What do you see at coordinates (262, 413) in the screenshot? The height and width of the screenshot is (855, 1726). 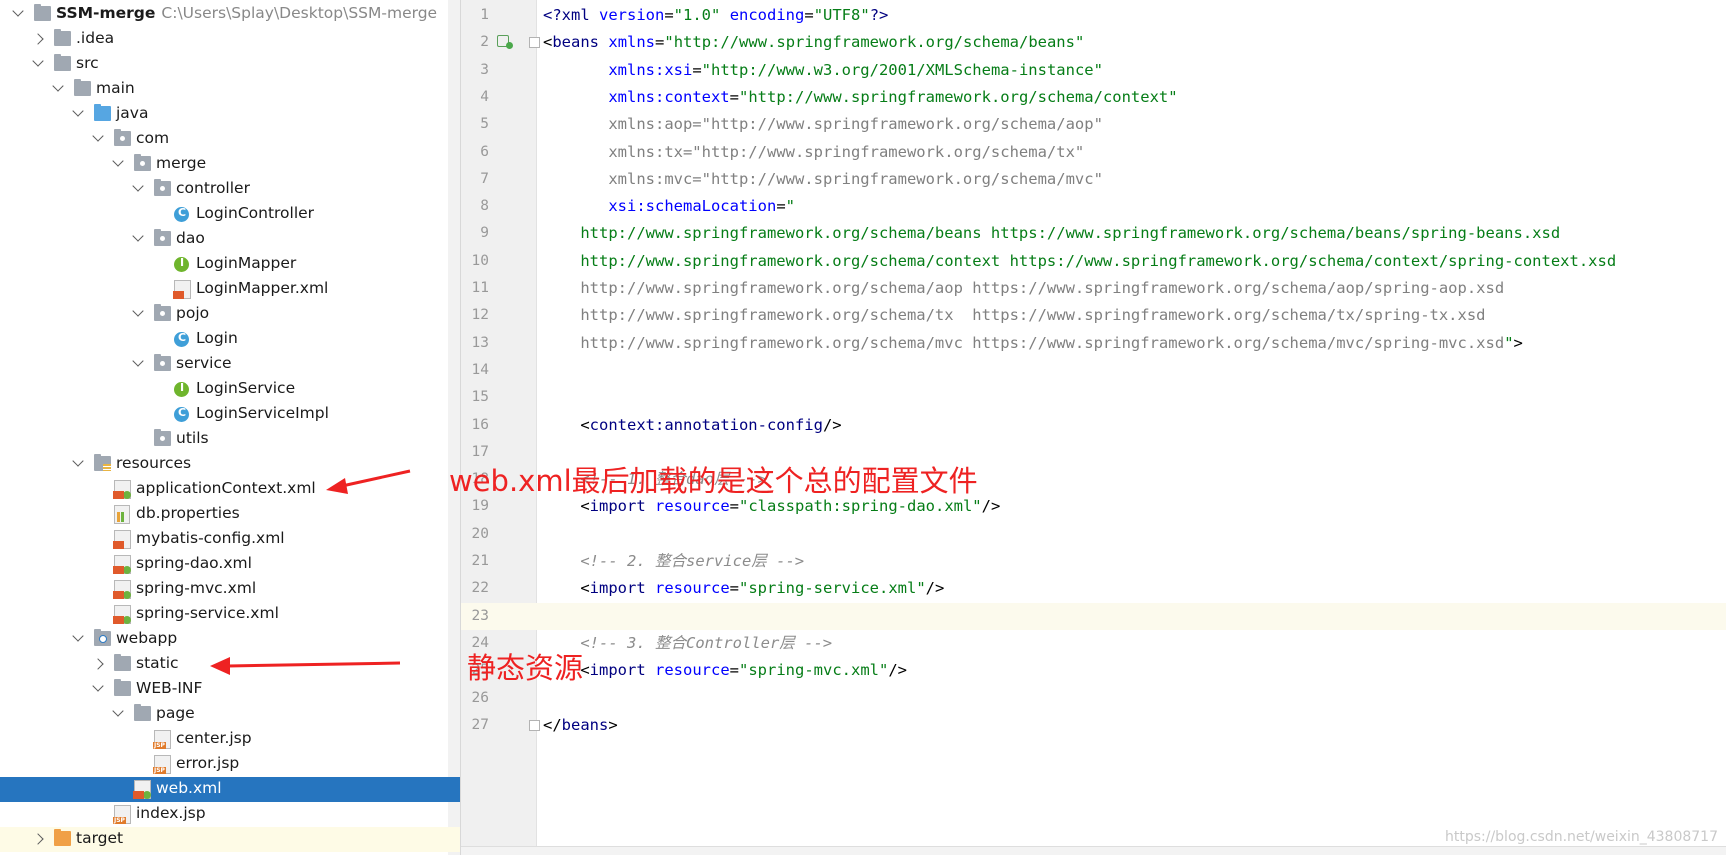 I see `tree-item-label: LoginServiceImpl` at bounding box center [262, 413].